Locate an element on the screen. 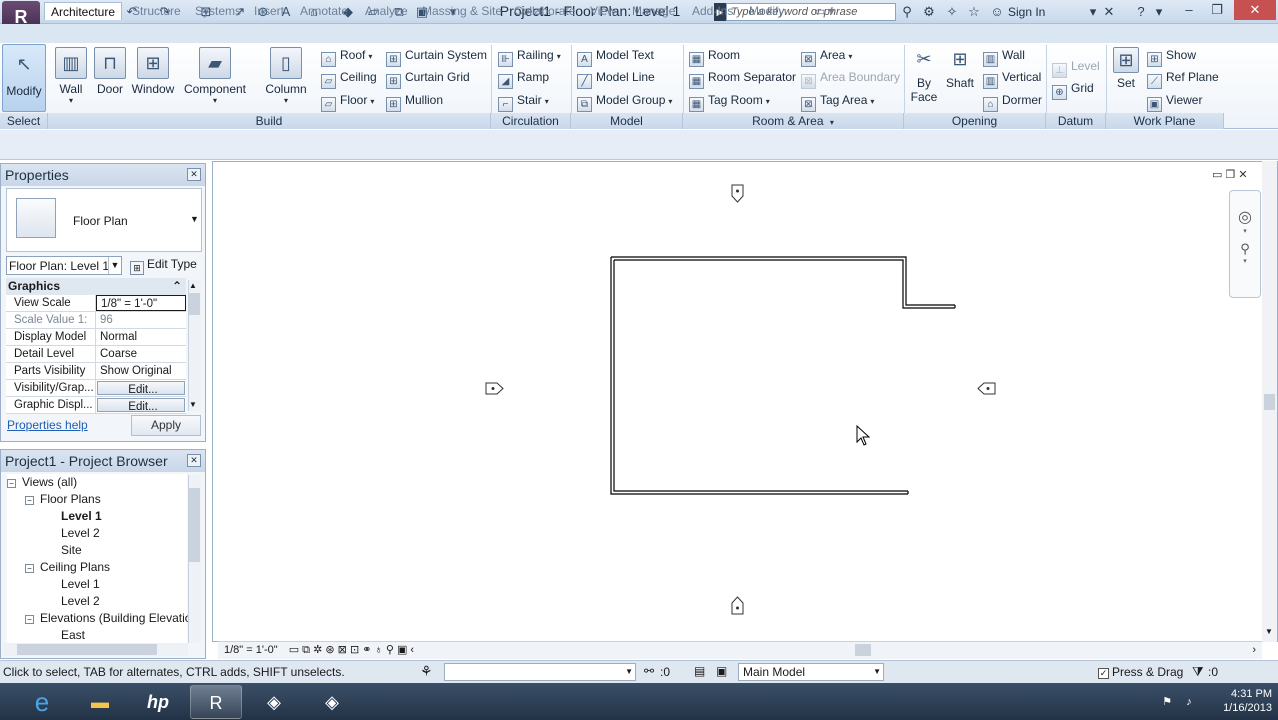 The width and height of the screenshot is (1278, 720). internet-explorer-icon: e is located at coordinates (42, 702).